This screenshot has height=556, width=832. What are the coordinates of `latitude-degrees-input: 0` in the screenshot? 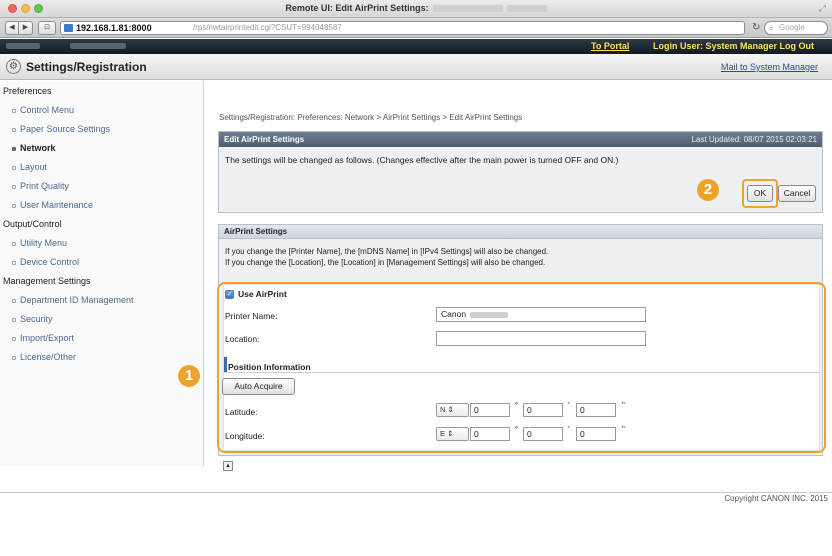 It's located at (490, 410).